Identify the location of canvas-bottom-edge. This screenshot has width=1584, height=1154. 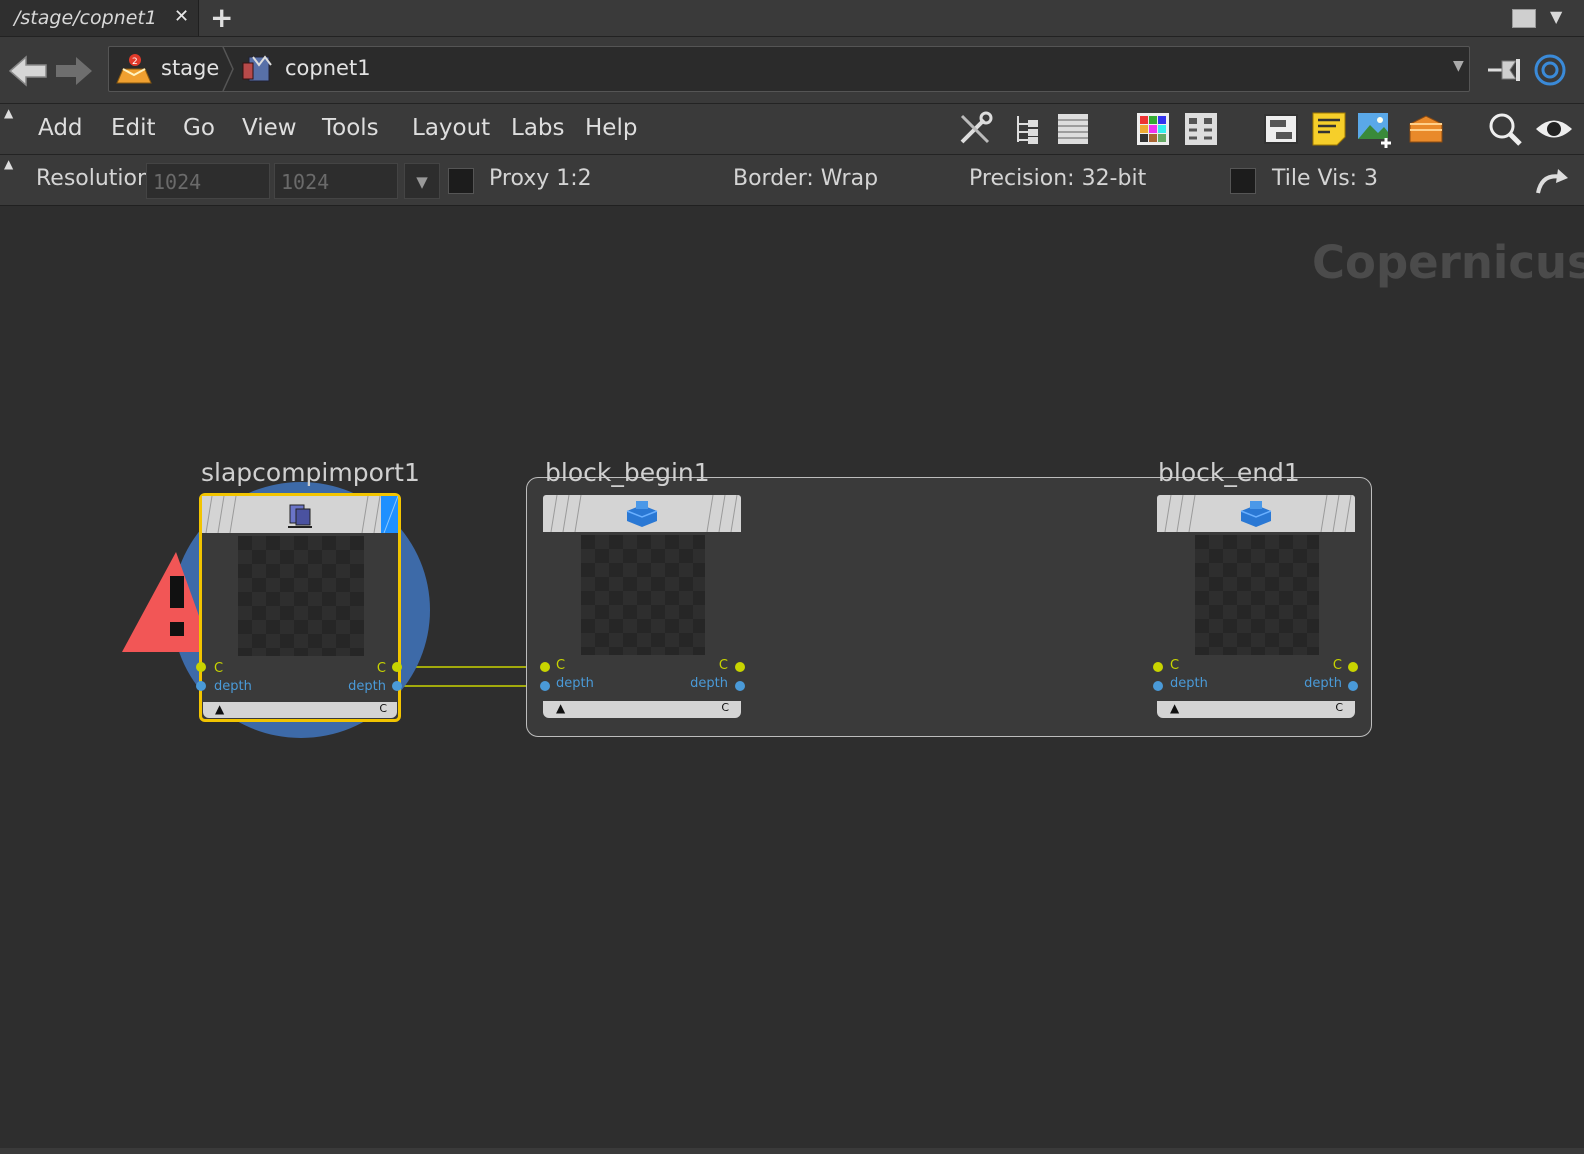
(792, 1151).